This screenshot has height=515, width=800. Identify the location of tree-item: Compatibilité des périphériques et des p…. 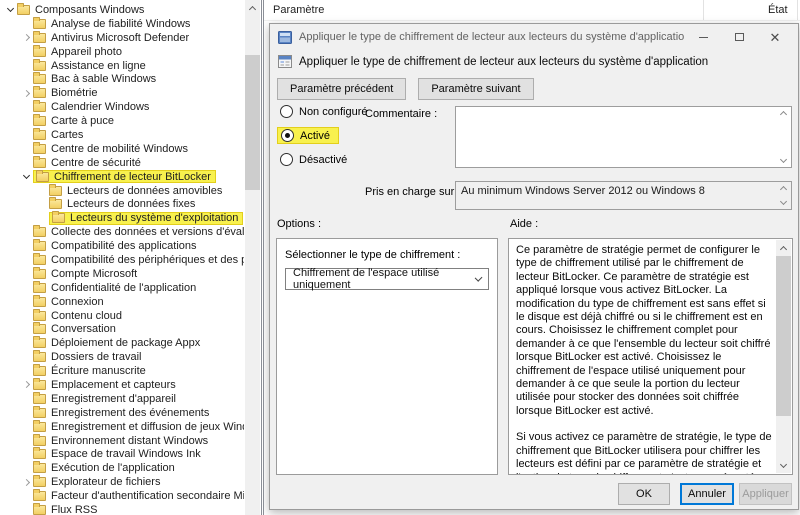
(122, 259).